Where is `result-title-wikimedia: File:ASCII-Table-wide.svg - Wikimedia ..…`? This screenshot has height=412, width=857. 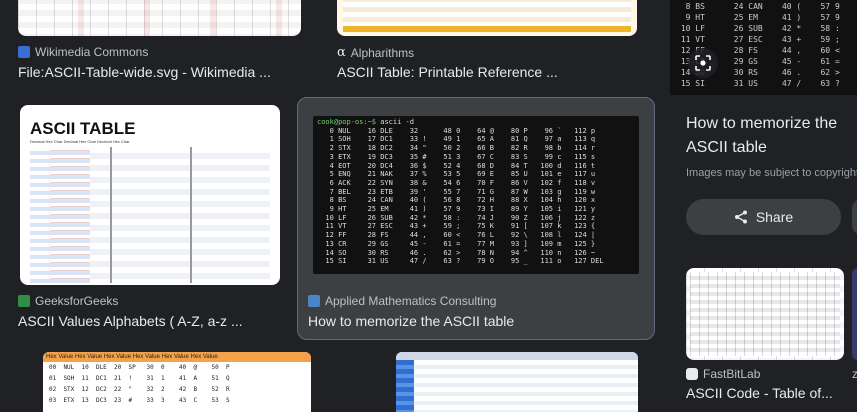
result-title-wikimedia: File:ASCII-Table-wide.svg - Wikimedia ..… is located at coordinates (159, 72).